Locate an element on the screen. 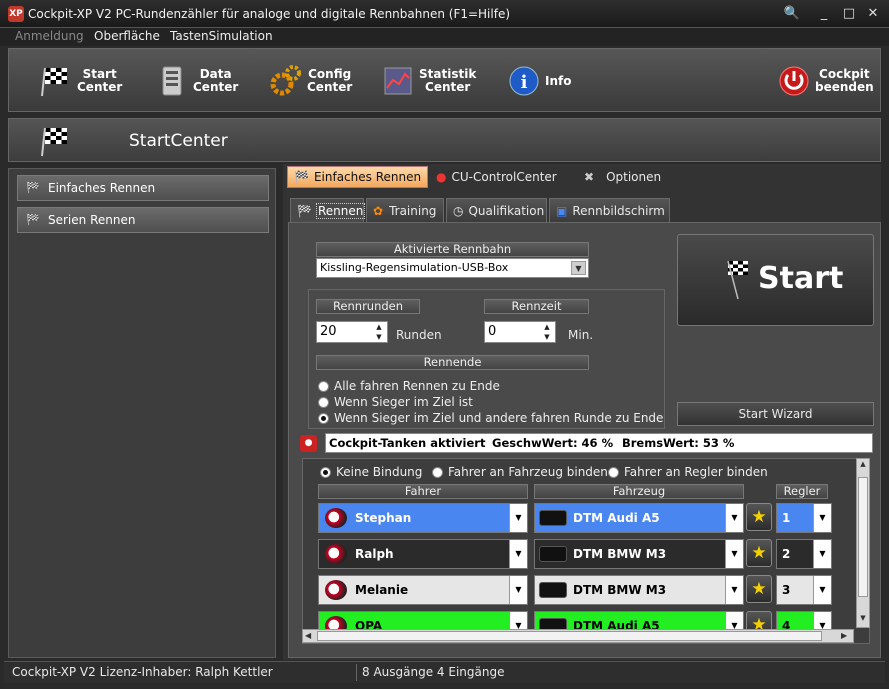  scroll-right-icon: ▶ is located at coordinates (844, 635).